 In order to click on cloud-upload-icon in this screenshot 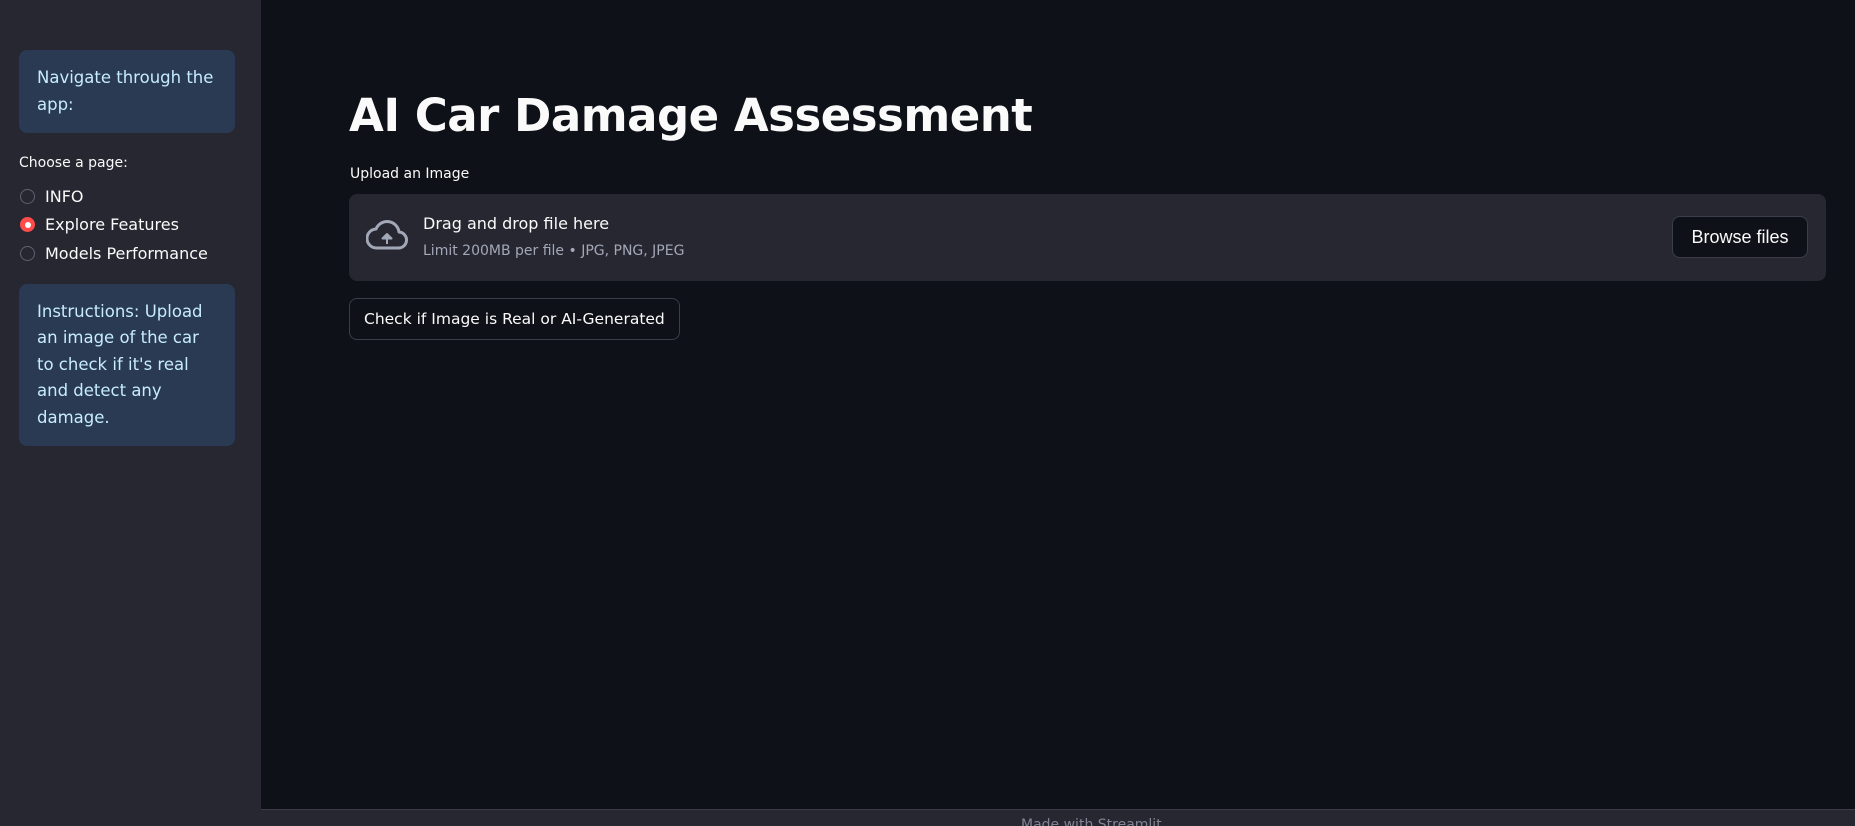, I will do `click(387, 235)`.